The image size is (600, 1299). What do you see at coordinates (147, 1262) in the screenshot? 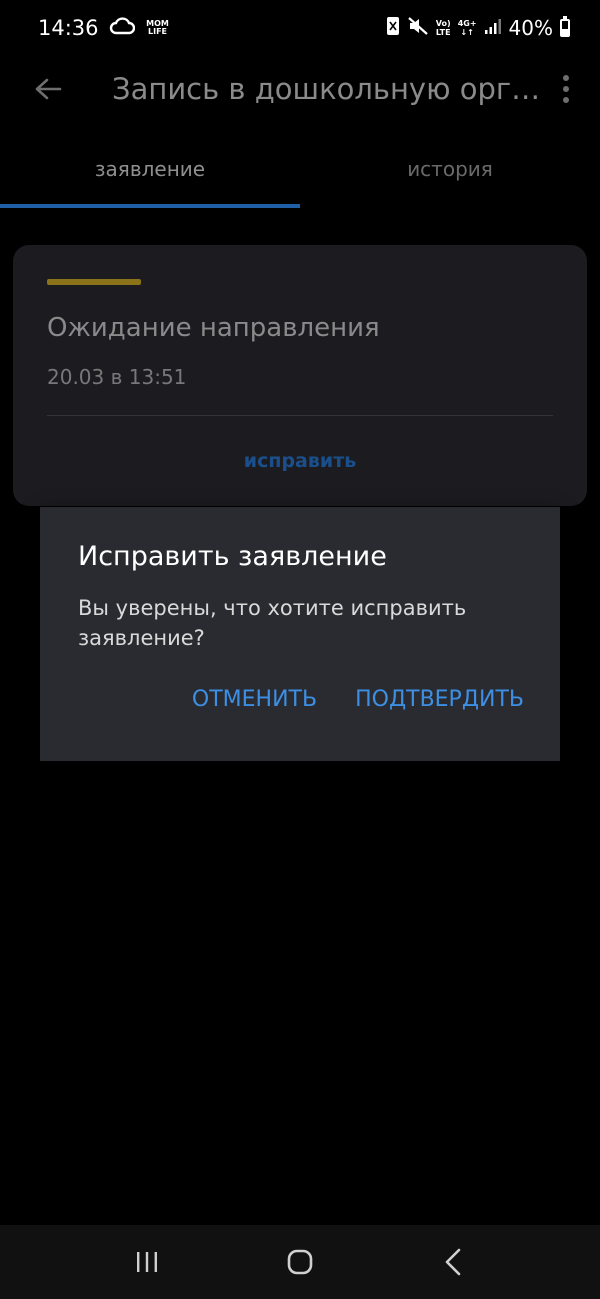
I see `recents-icon` at bounding box center [147, 1262].